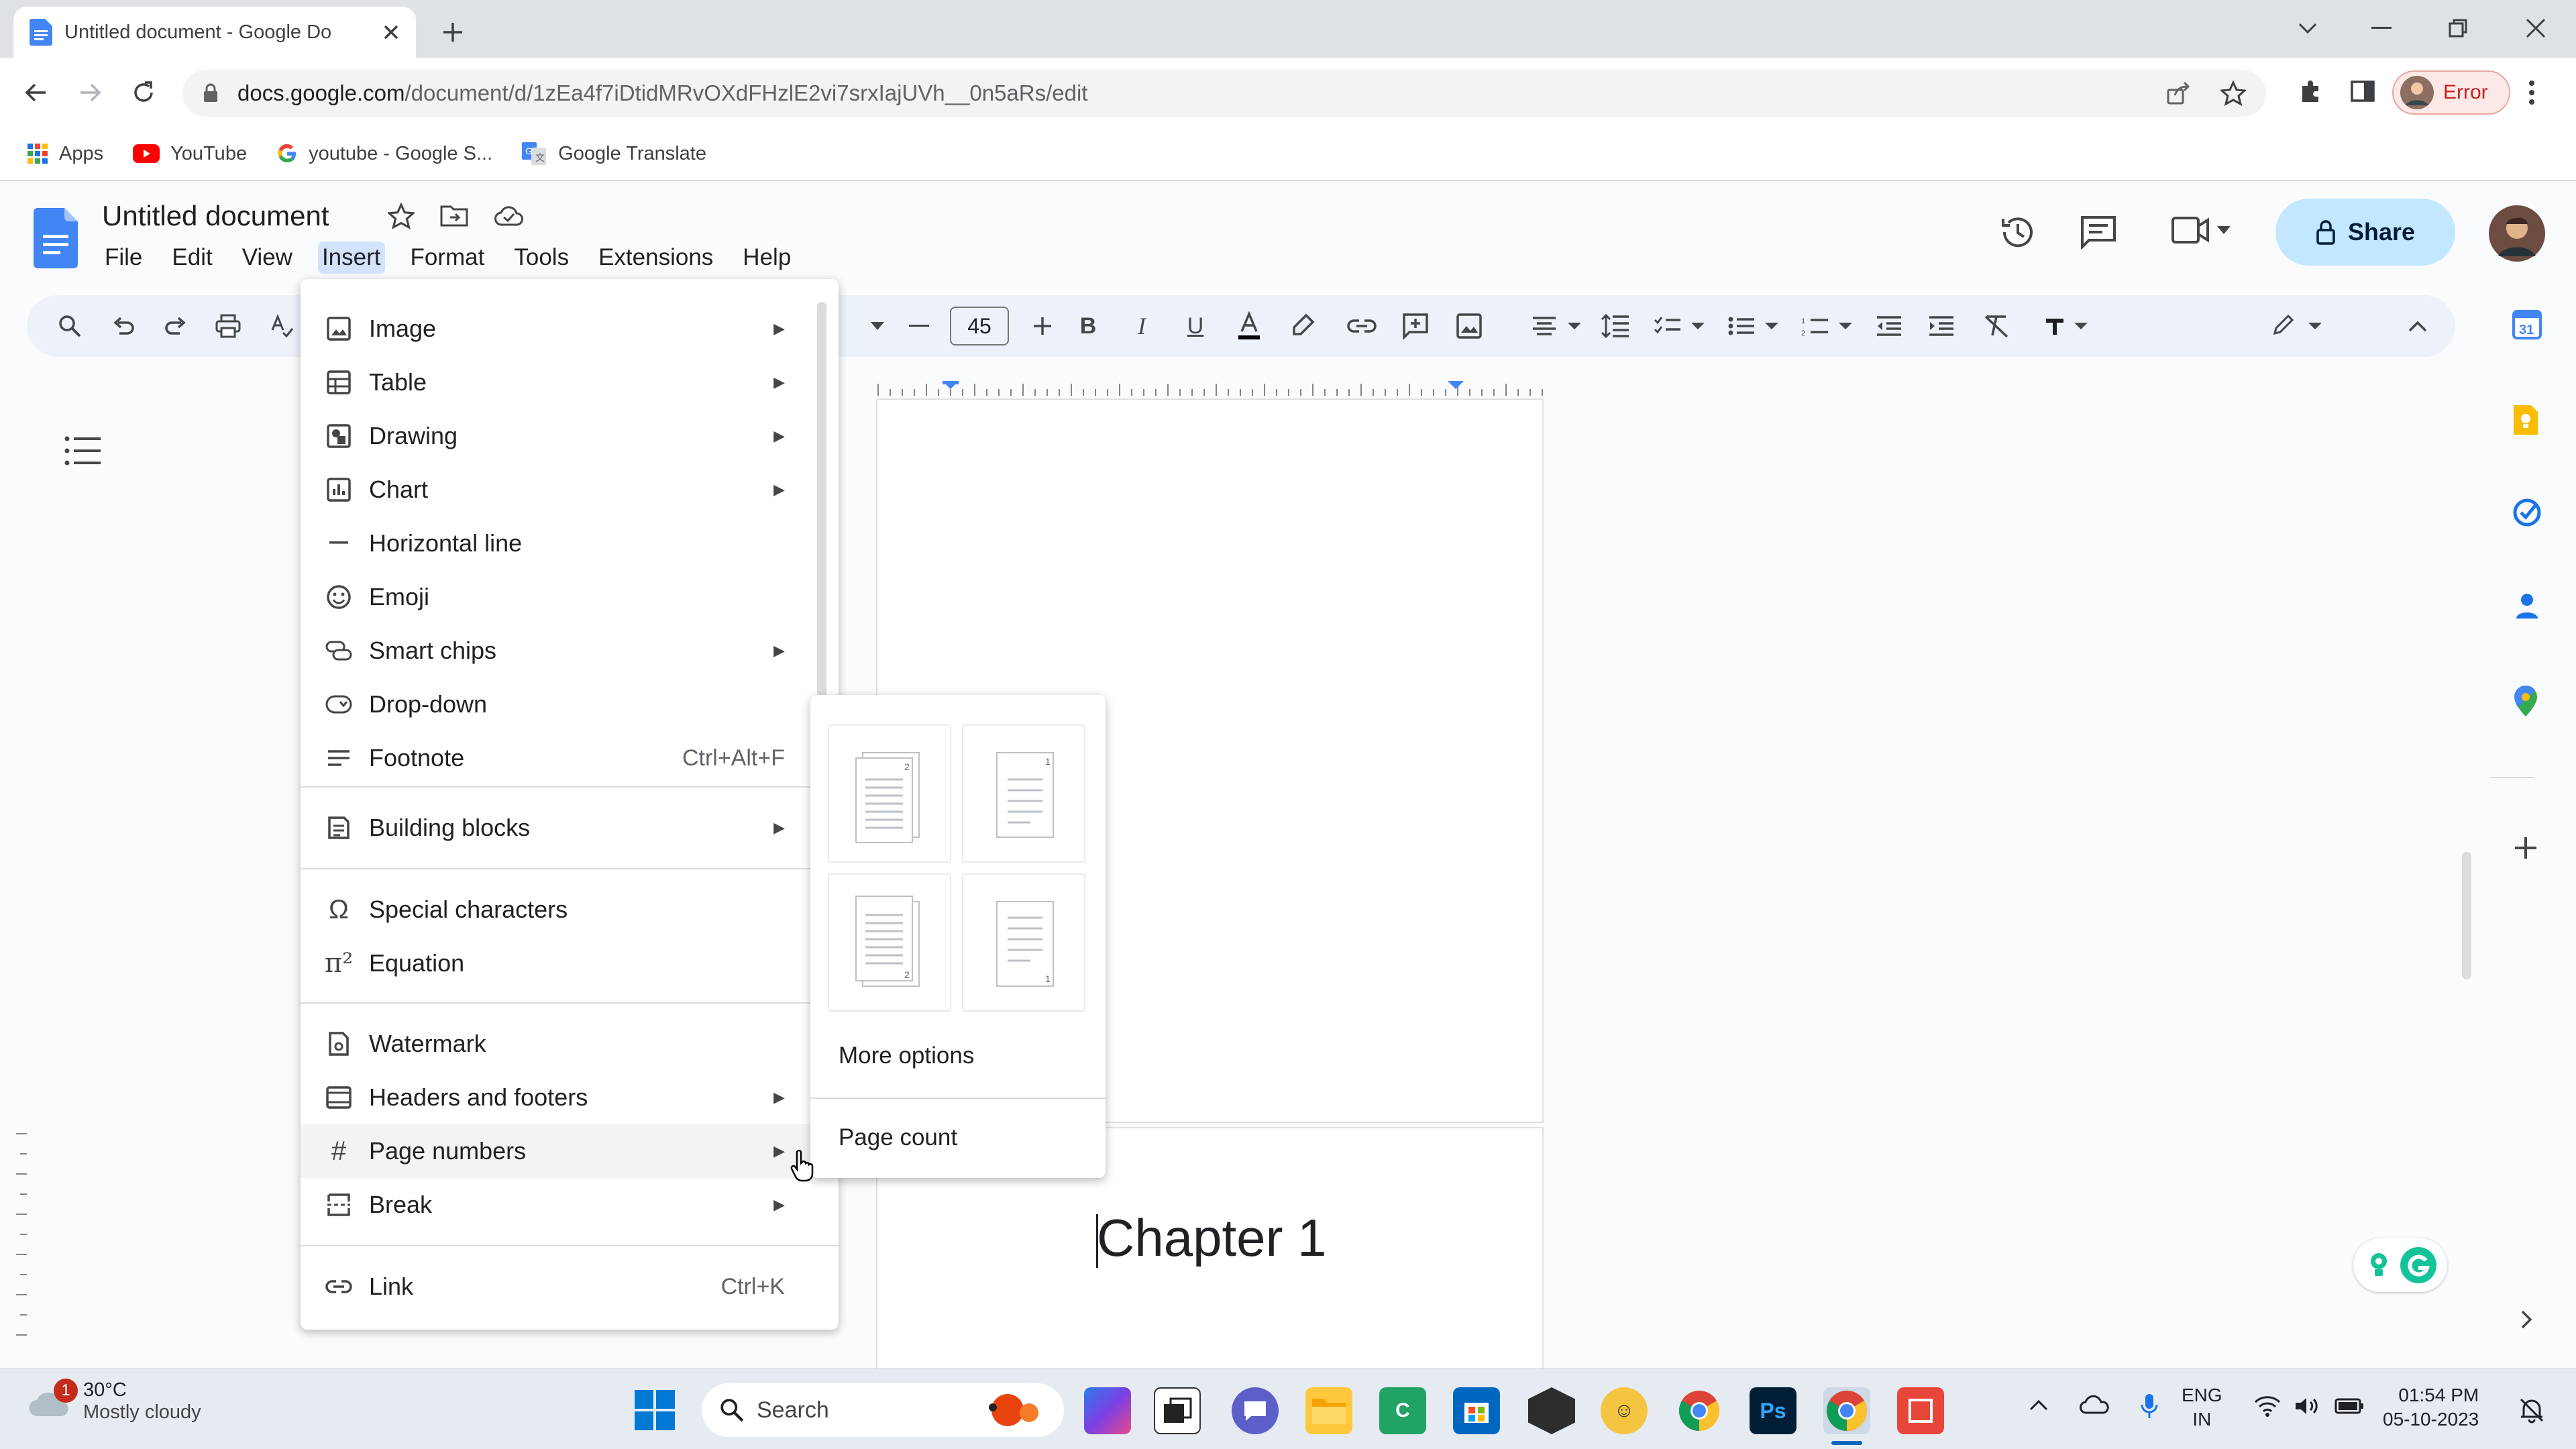 Image resolution: width=2576 pixels, height=1449 pixels. Describe the element at coordinates (655, 257) in the screenshot. I see `menu-extensions: Extensions` at that location.